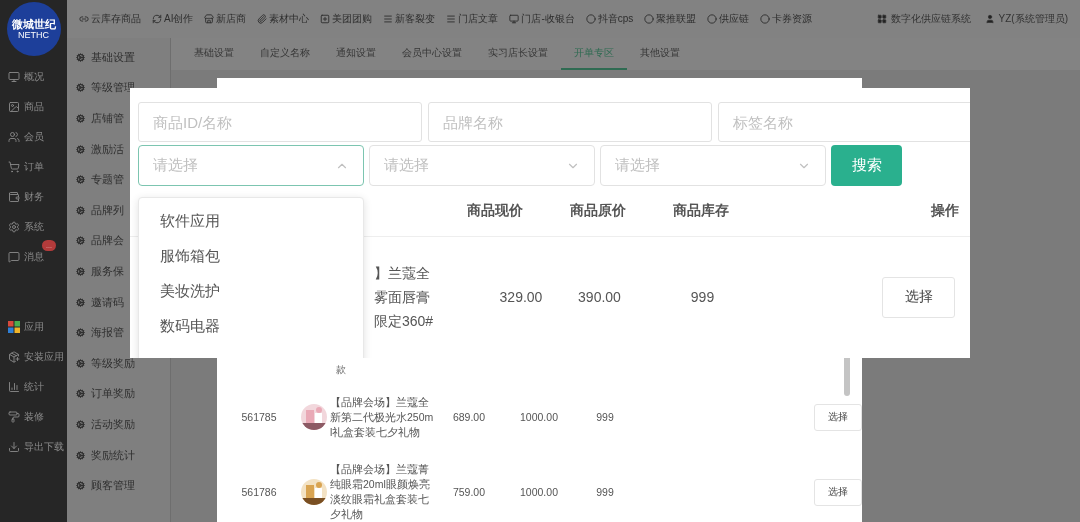 This screenshot has height=522, width=1080. What do you see at coordinates (118, 485) in the screenshot?
I see `submenu-item: 顾客管理` at bounding box center [118, 485].